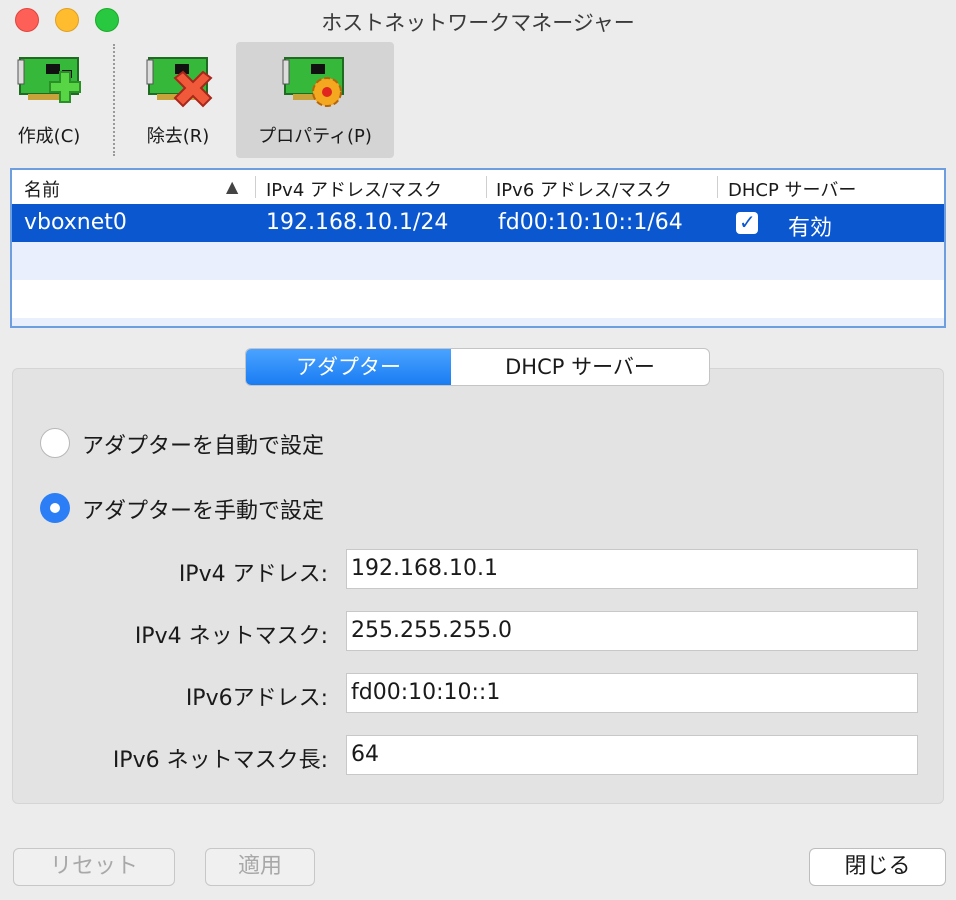 Image resolution: width=956 pixels, height=900 pixels. Describe the element at coordinates (178, 136) in the screenshot. I see `remove-label: 除去(R)` at that location.